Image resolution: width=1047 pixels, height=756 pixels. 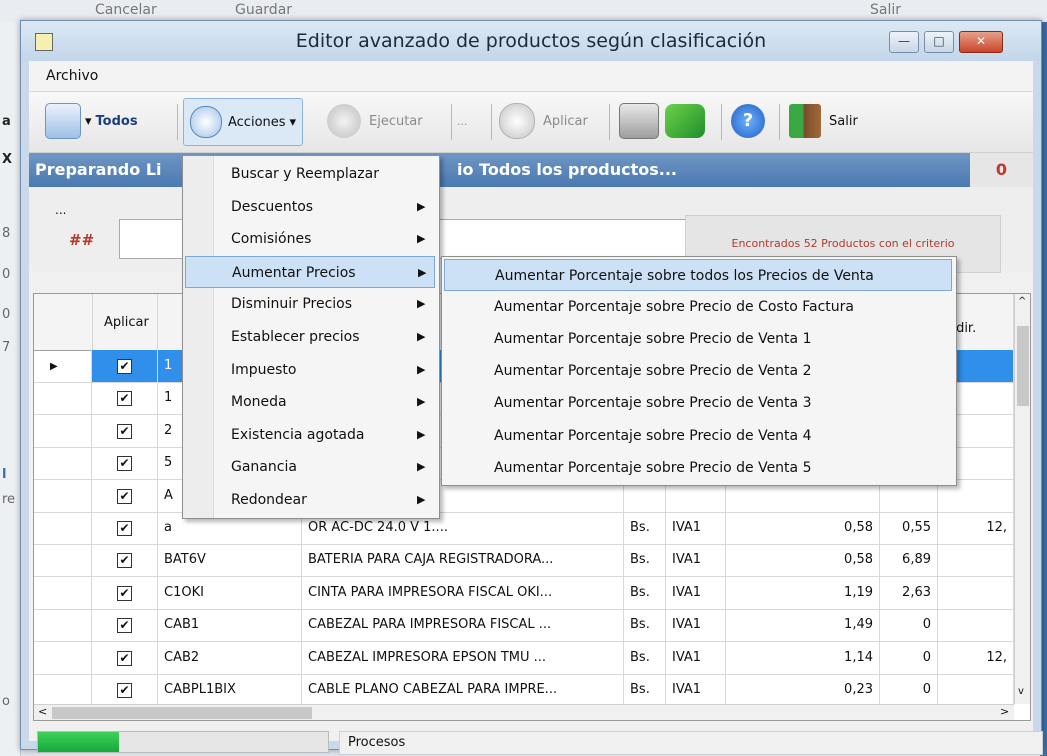 What do you see at coordinates (310, 239) in the screenshot?
I see `menu-item-2: Comisiónes ▶` at bounding box center [310, 239].